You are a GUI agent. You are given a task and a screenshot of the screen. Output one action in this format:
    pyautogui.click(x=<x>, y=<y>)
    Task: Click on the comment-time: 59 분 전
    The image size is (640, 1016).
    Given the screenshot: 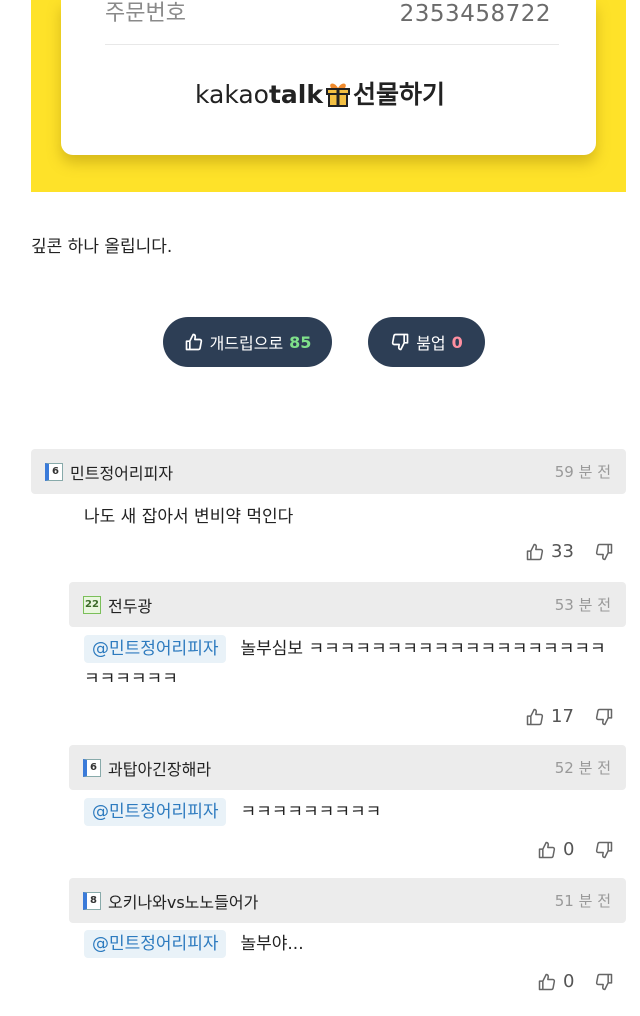 What is the action you would take?
    pyautogui.click(x=582, y=472)
    